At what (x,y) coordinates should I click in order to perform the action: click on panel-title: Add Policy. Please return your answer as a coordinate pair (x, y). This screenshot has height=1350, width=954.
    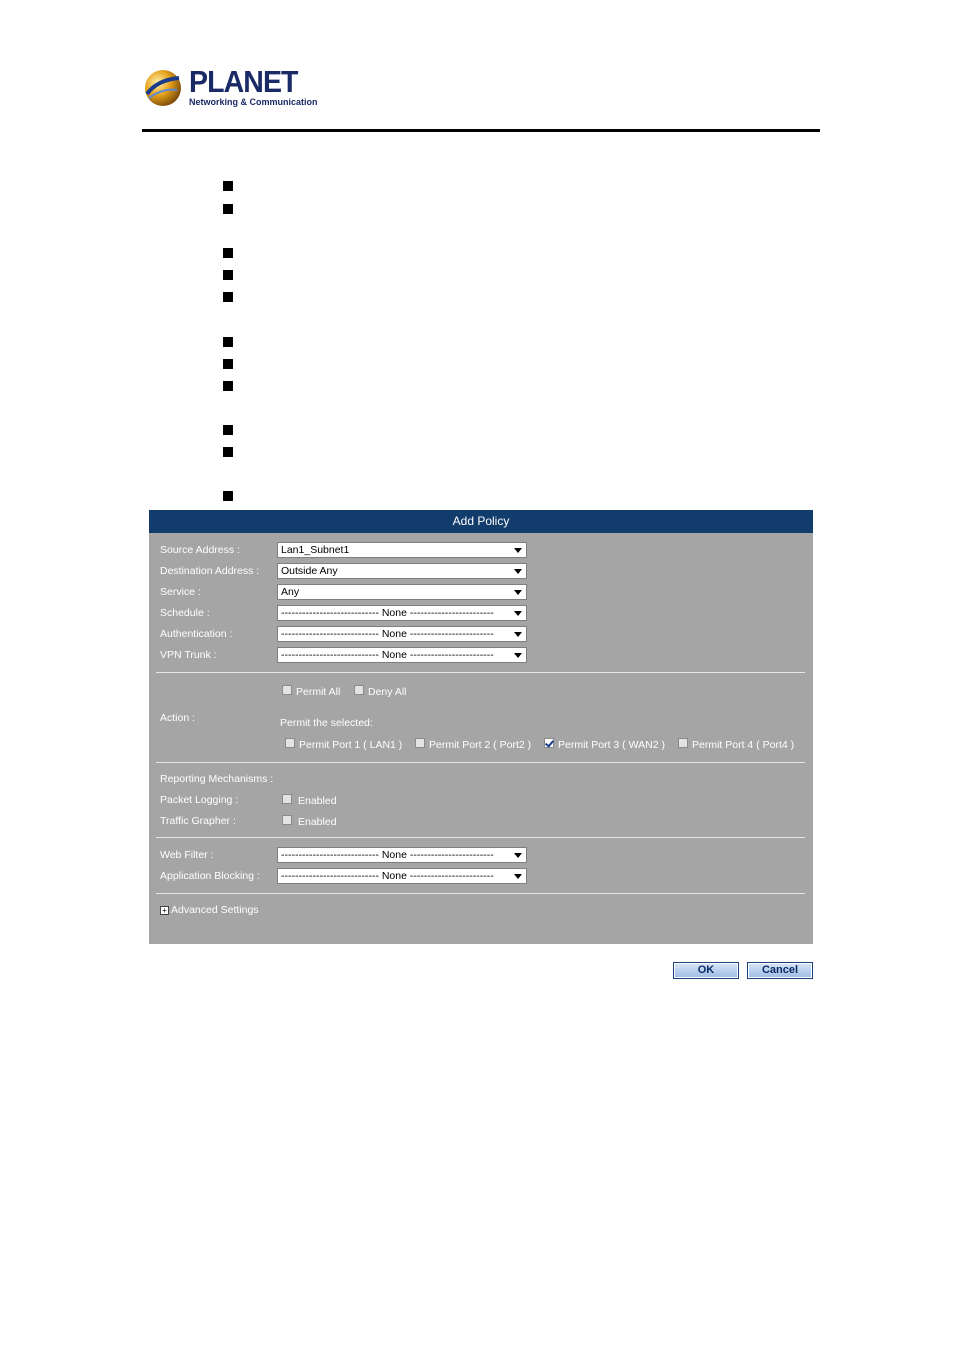
    Looking at the image, I should click on (481, 521).